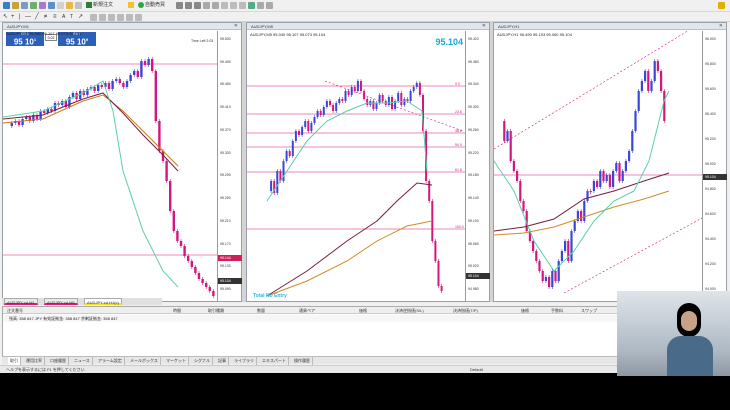 This screenshot has width=730, height=410. Describe the element at coordinates (260, 5) in the screenshot. I see `periods-icon` at that location.